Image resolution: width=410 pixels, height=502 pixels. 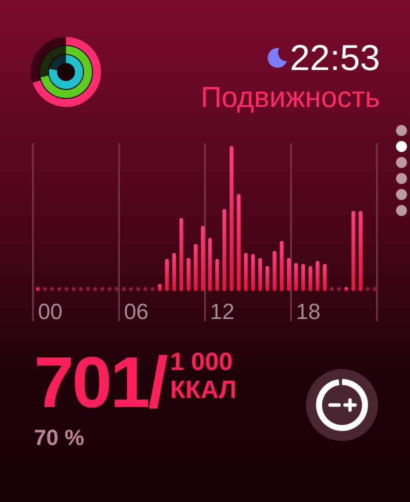 What do you see at coordinates (100, 383) in the screenshot?
I see `calorie-value: 701/` at bounding box center [100, 383].